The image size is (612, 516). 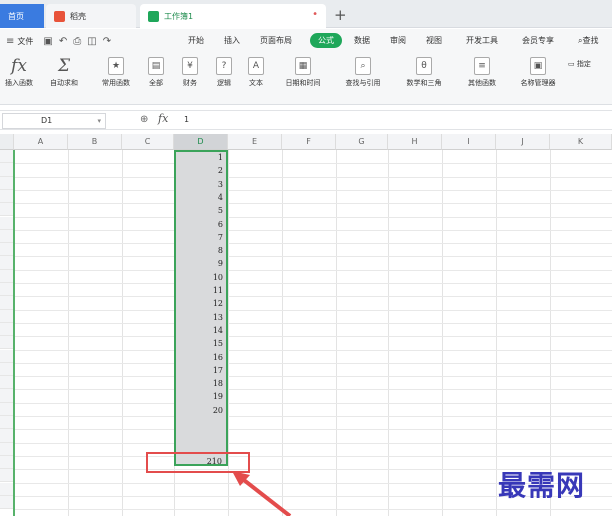 I want to click on tab-home: 首页, so click(x=22, y=16).